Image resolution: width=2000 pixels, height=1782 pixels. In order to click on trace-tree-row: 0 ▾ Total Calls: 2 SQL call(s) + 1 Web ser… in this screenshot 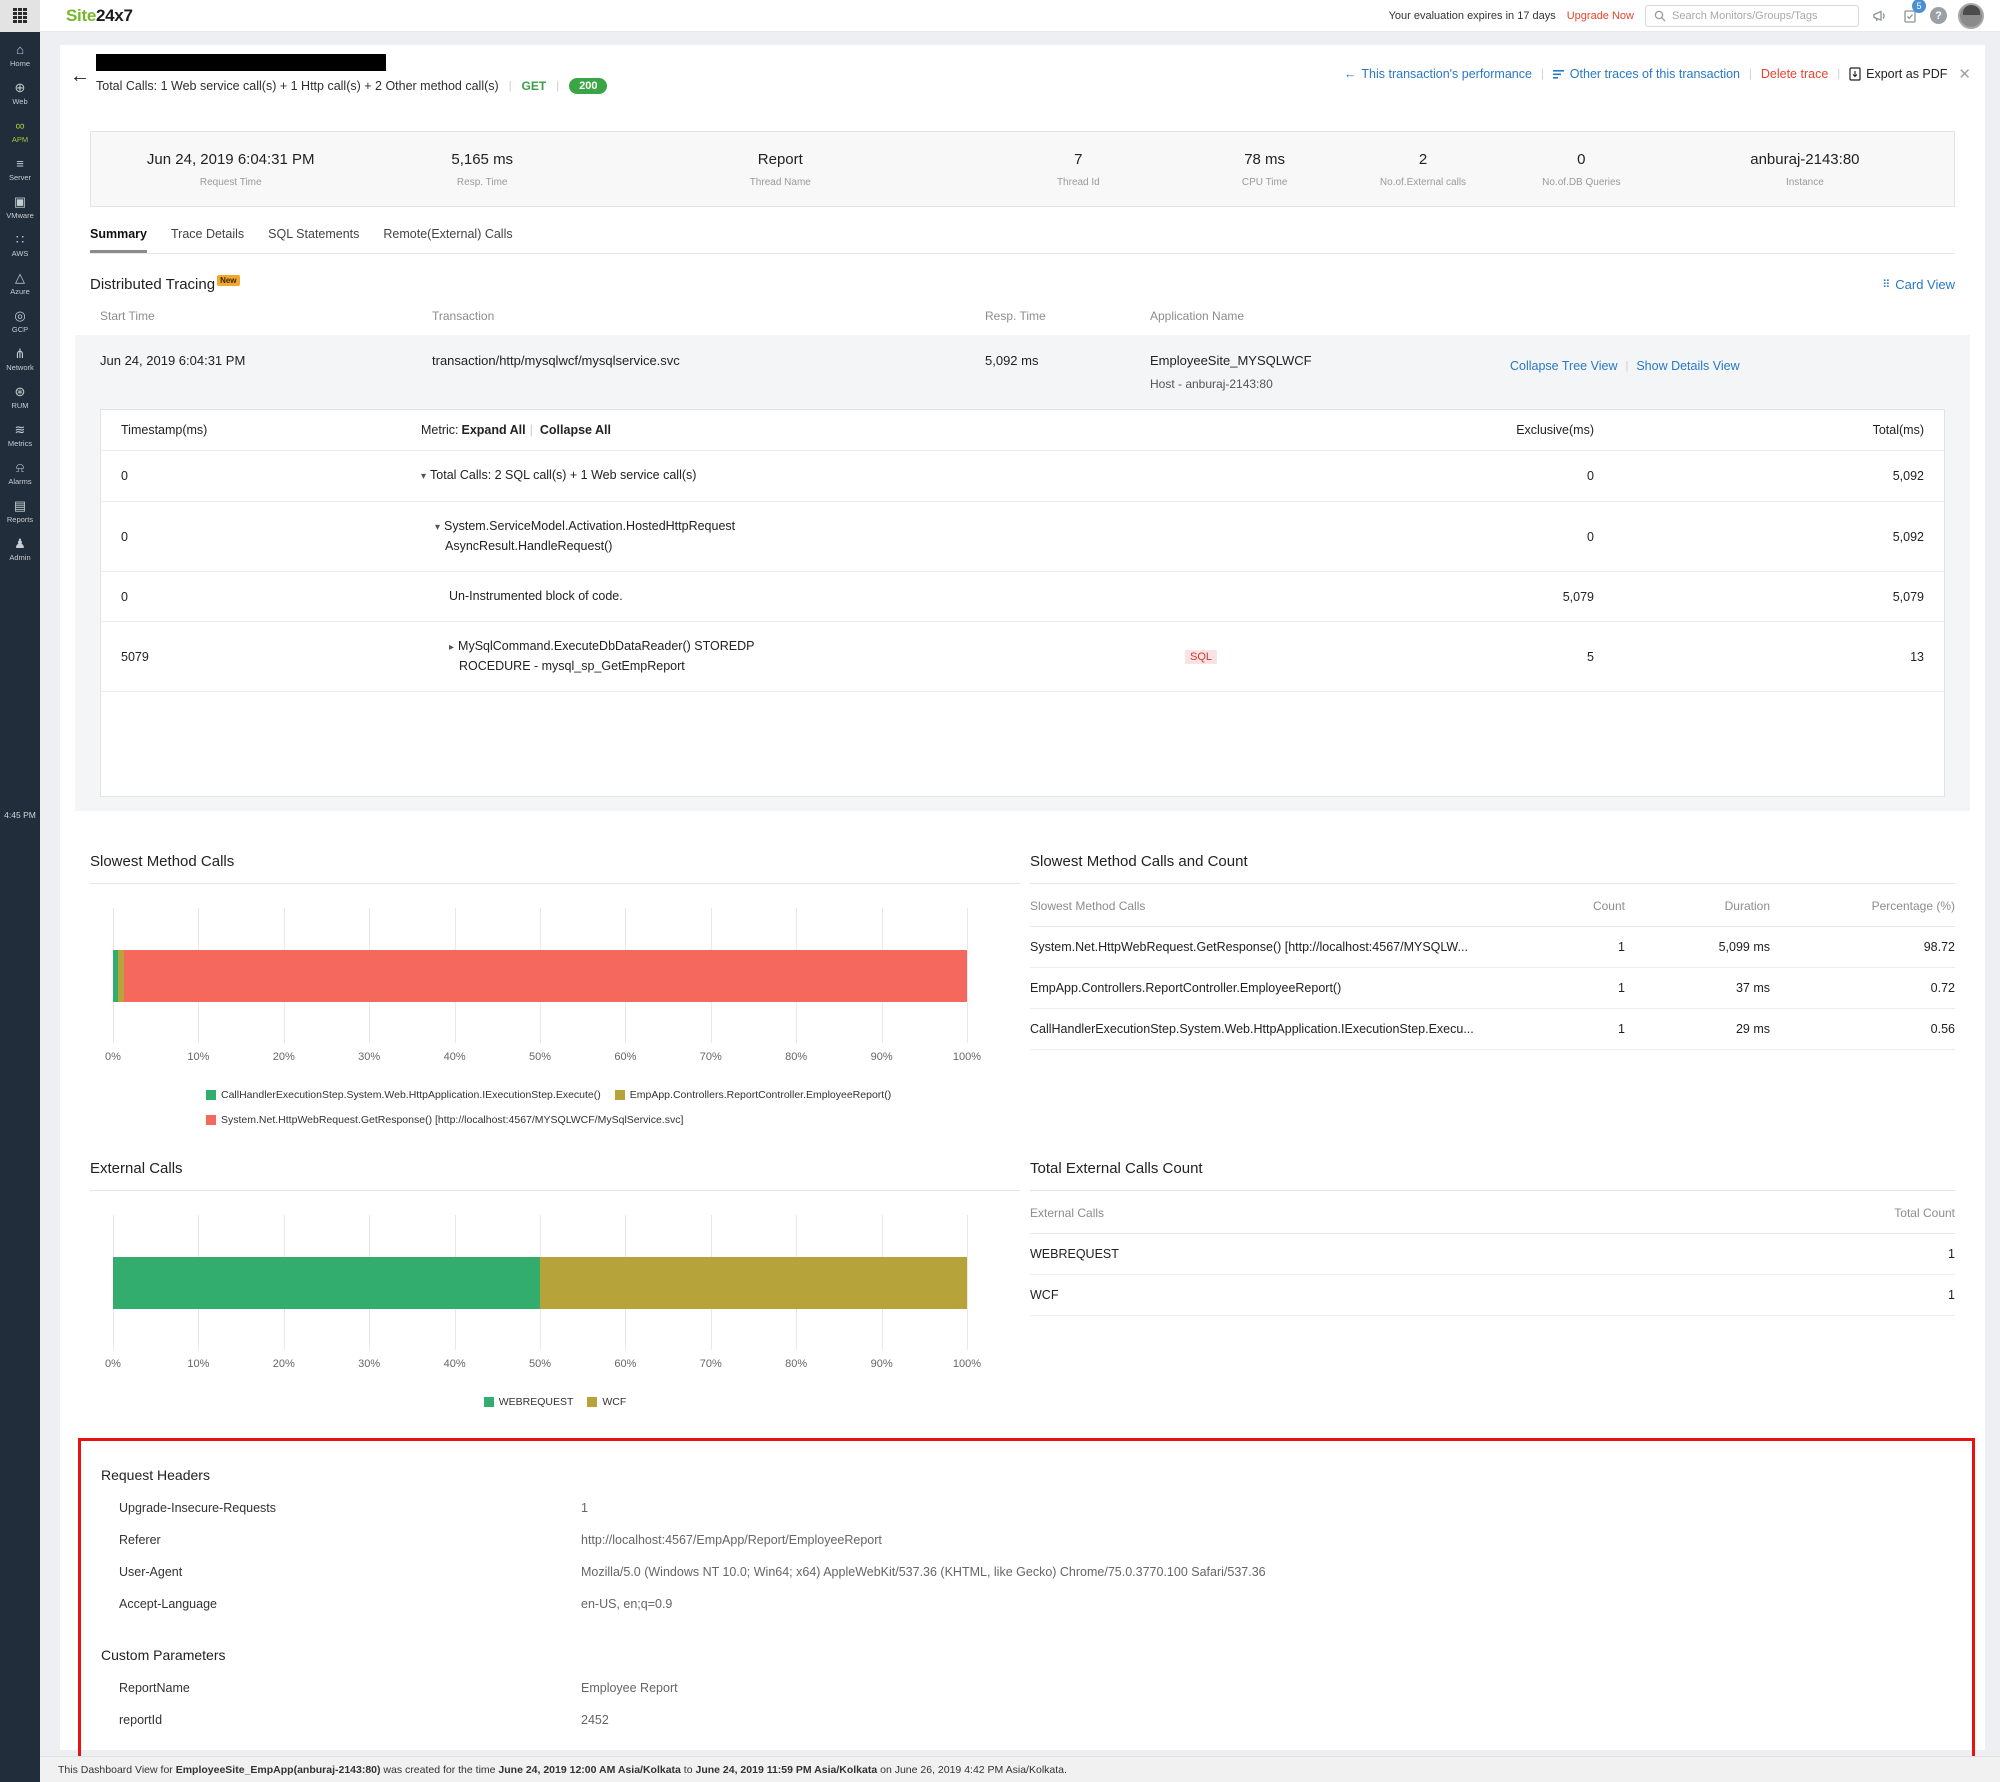, I will do `click(1022, 476)`.